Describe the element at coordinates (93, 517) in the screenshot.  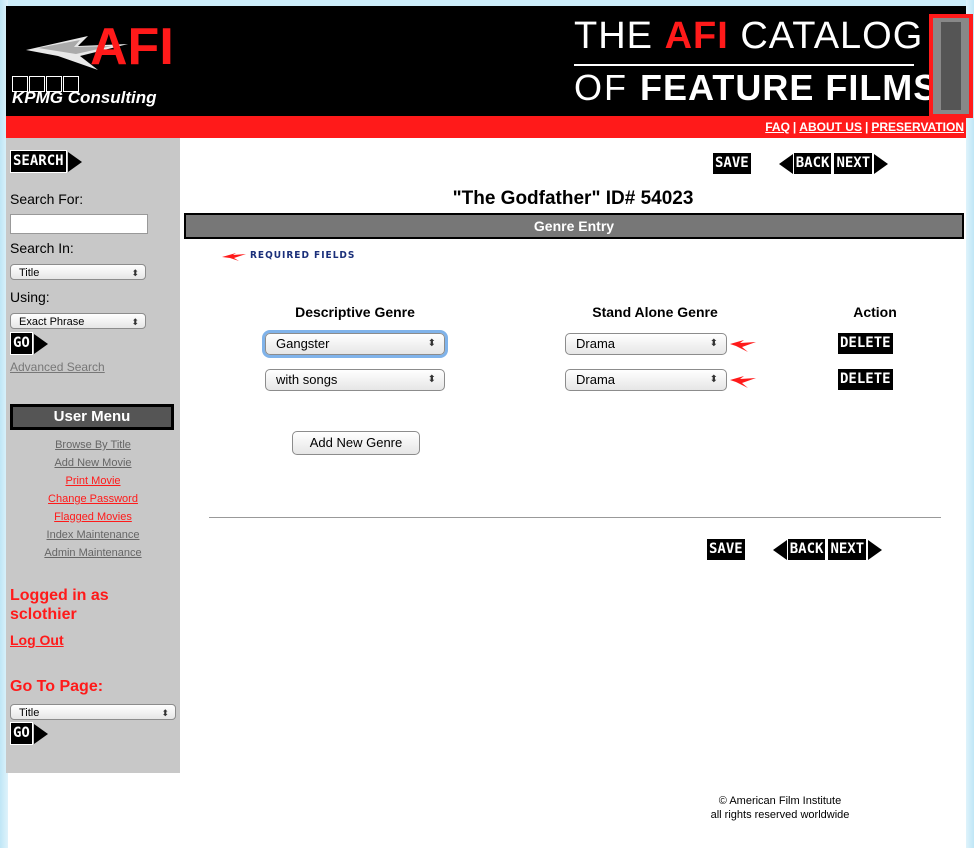
I see `flagged-movies-link: Flagged Movies` at that location.